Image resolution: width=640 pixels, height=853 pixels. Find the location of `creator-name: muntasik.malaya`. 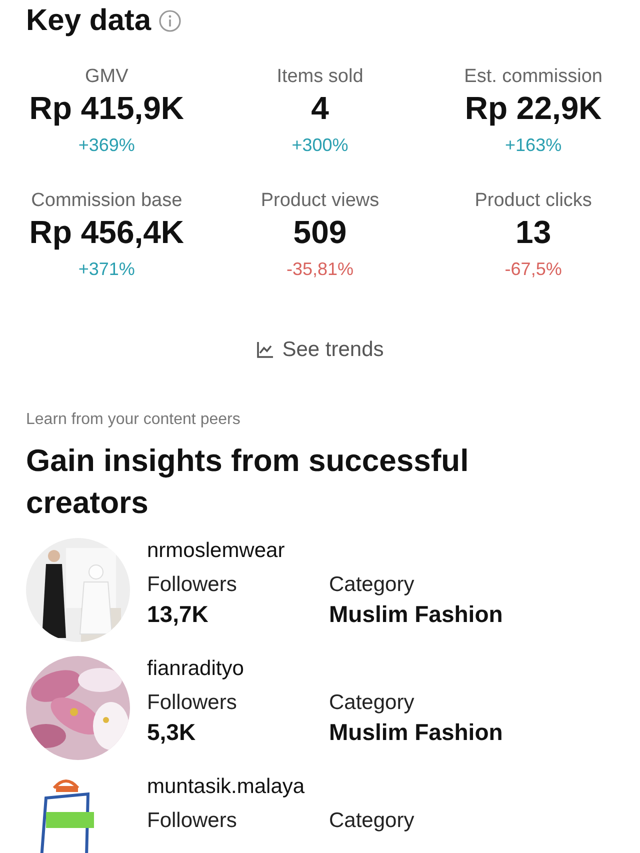

creator-name: muntasik.malaya is located at coordinates (280, 787).